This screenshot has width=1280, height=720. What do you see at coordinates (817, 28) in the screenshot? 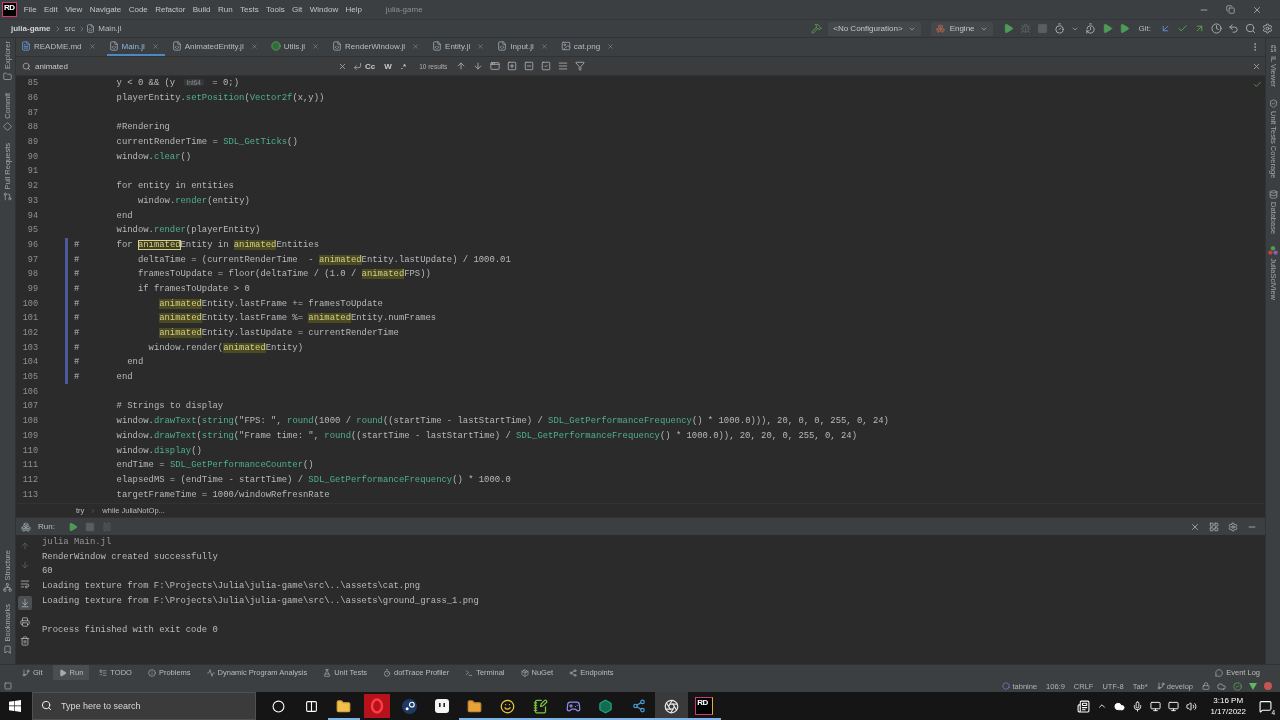
I see `hammer-icon` at bounding box center [817, 28].